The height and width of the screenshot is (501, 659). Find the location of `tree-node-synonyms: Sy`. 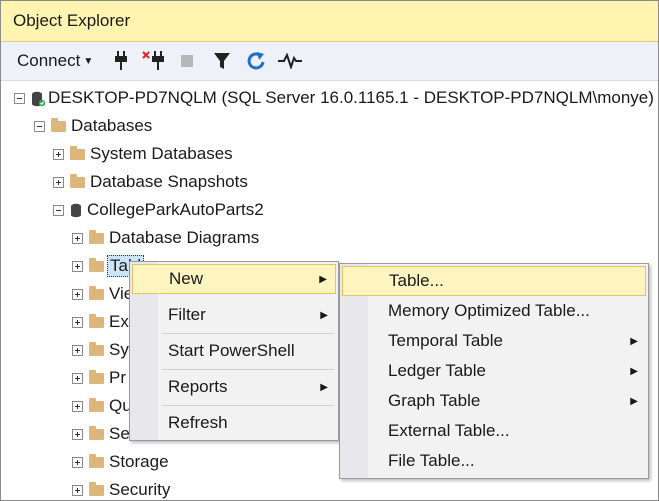

tree-node-synonyms: Sy is located at coordinates (100, 350).